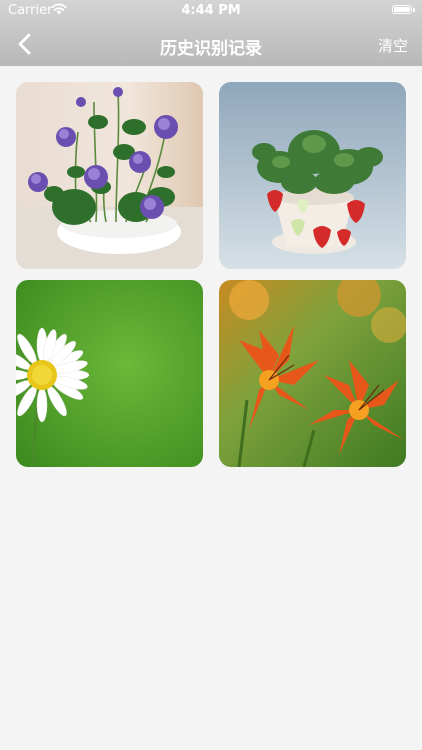 The width and height of the screenshot is (422, 750). Describe the element at coordinates (403, 9) in the screenshot. I see `battery-icon` at that location.